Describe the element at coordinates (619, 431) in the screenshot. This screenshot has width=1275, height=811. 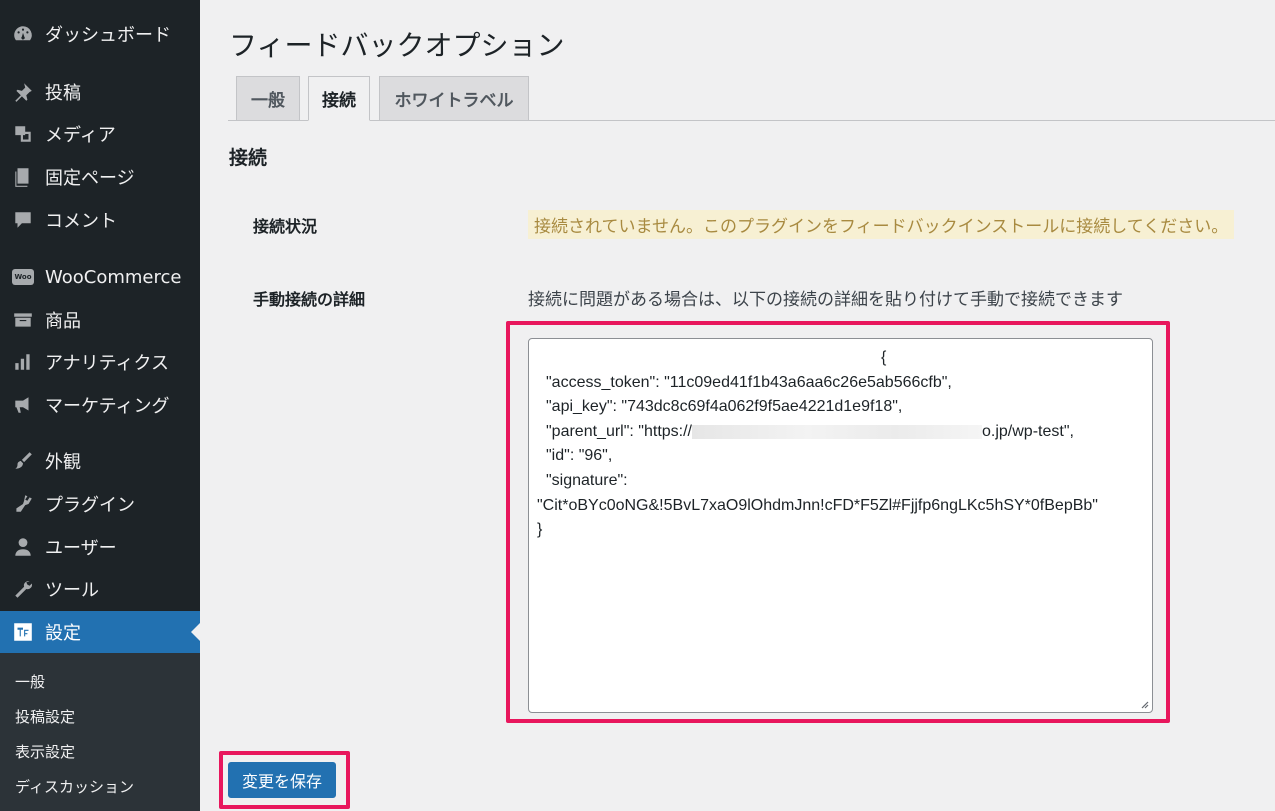
I see `parent-url-prefix: "parent_url": "https://` at that location.